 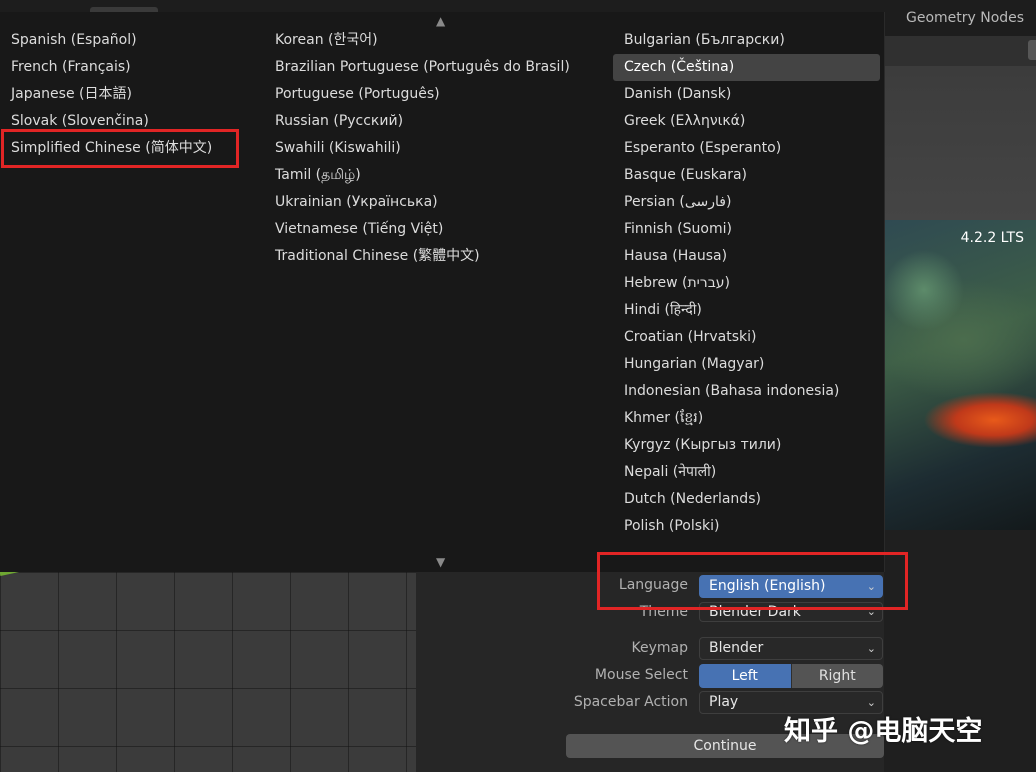 I want to click on theme-dropdown: Blender Dark ⌄, so click(x=791, y=612).